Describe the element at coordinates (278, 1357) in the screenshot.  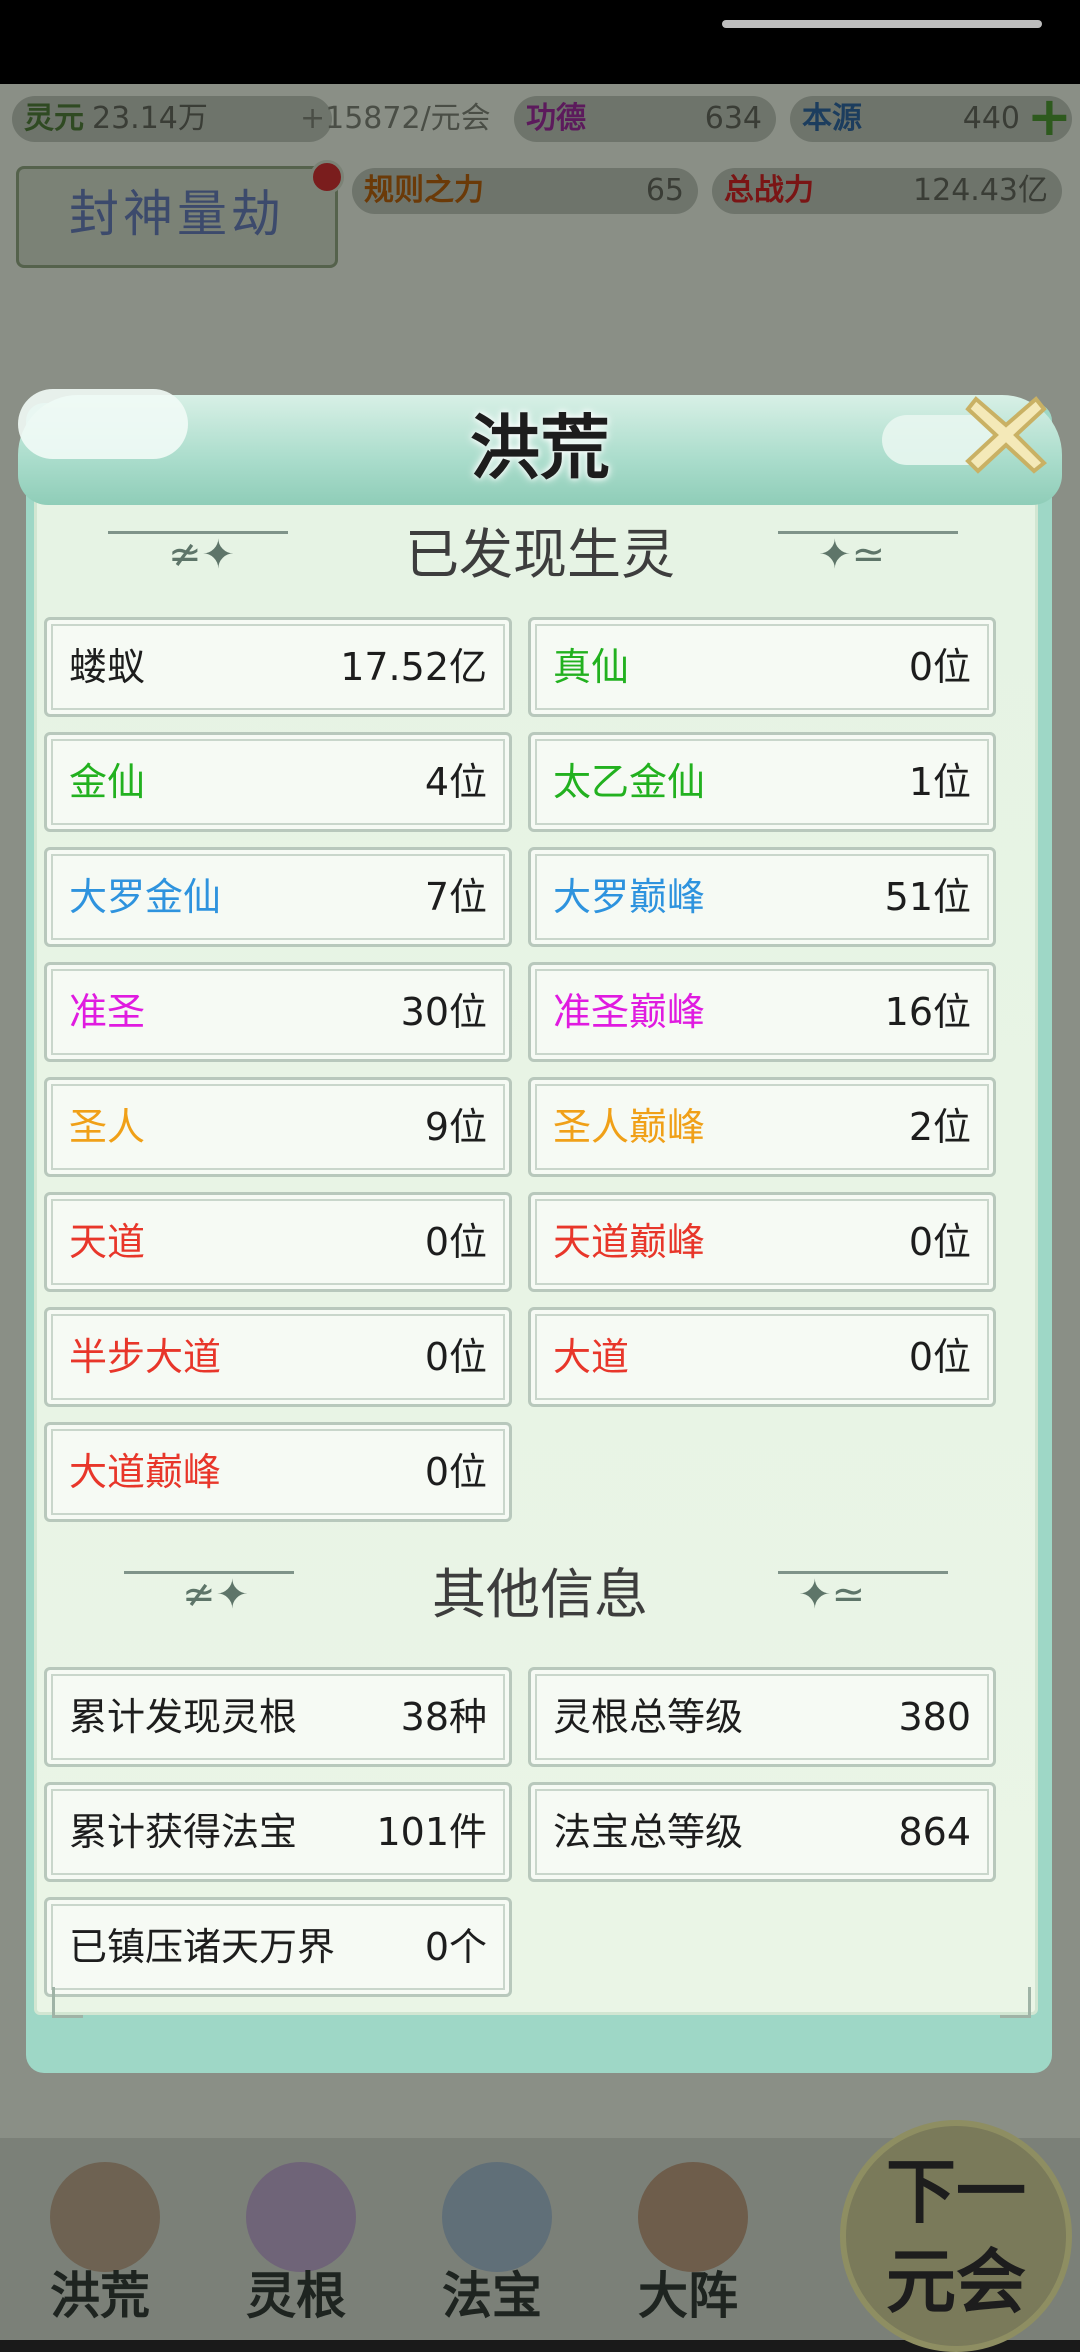
I see `creature-cell: 半步大道 0位` at that location.